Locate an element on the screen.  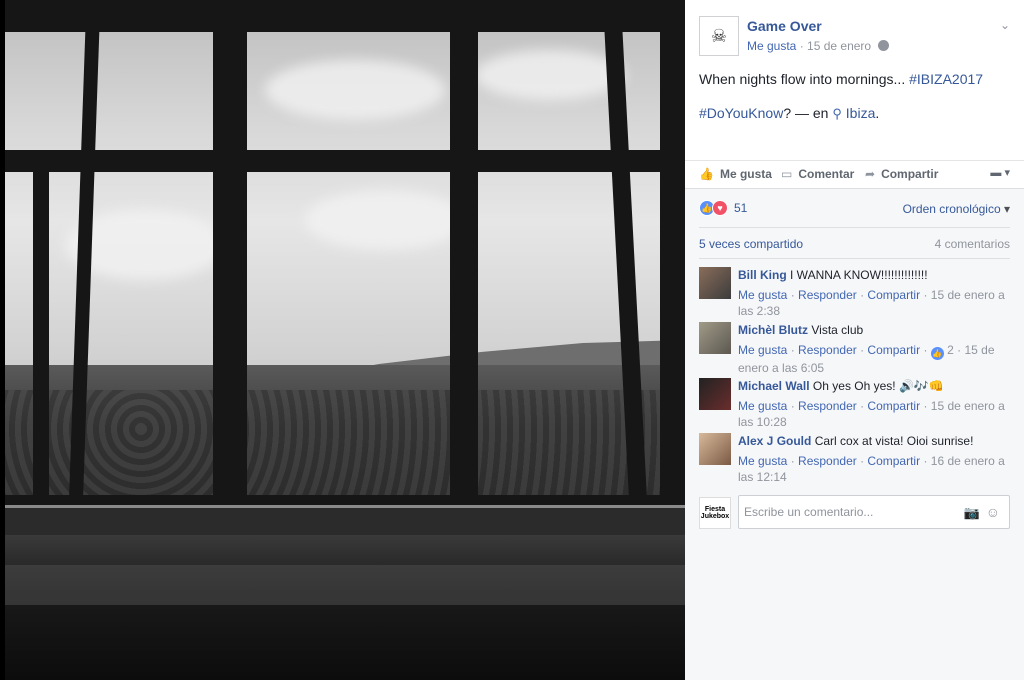
comment-time-cont: enero a las 6:05 is located at coordinates (781, 368).